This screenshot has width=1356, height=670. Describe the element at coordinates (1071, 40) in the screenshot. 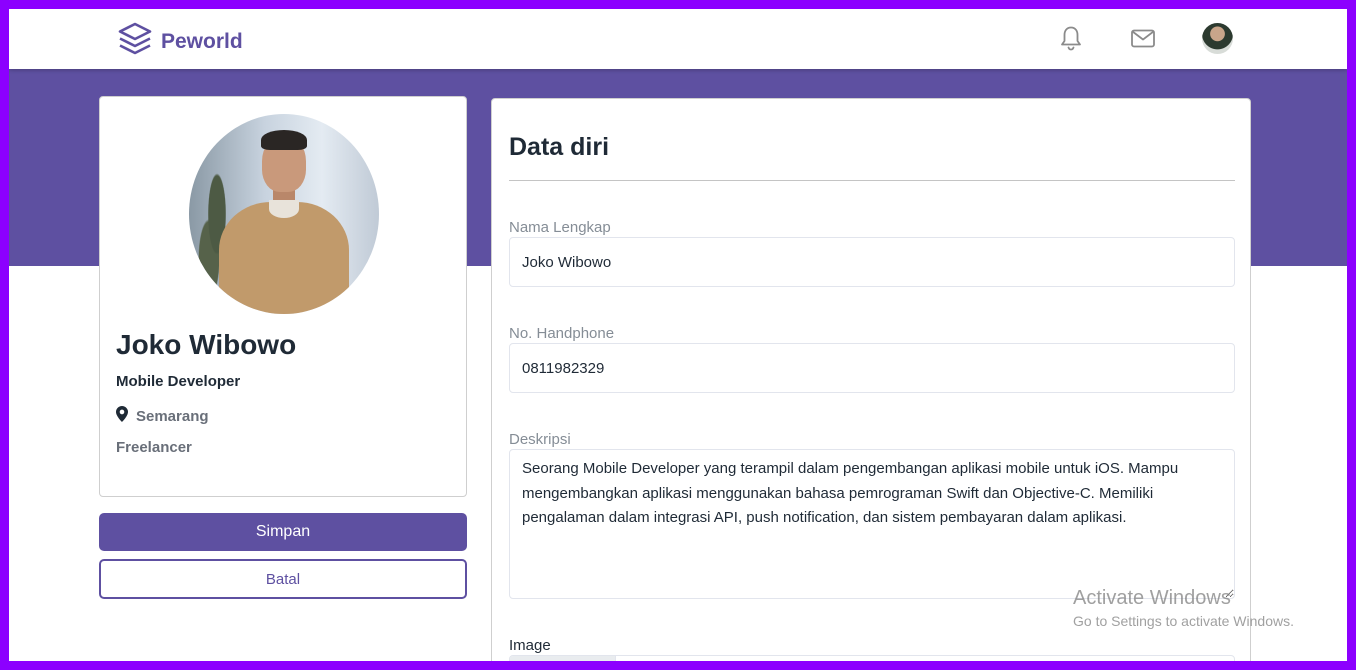

I see `bell-icon` at that location.